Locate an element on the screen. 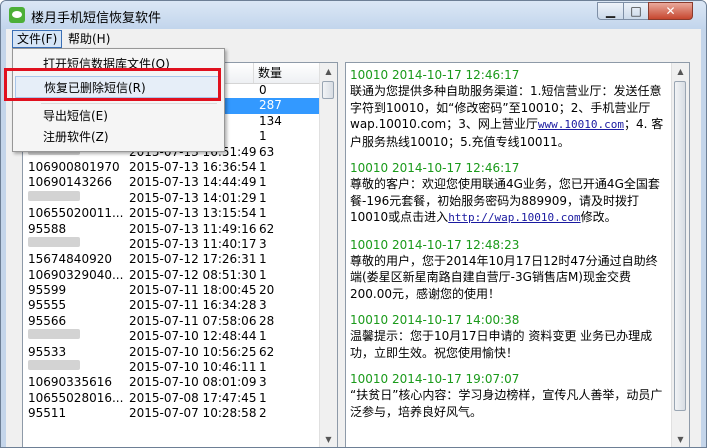 The image size is (707, 448). row-count: 3 is located at coordinates (263, 305).